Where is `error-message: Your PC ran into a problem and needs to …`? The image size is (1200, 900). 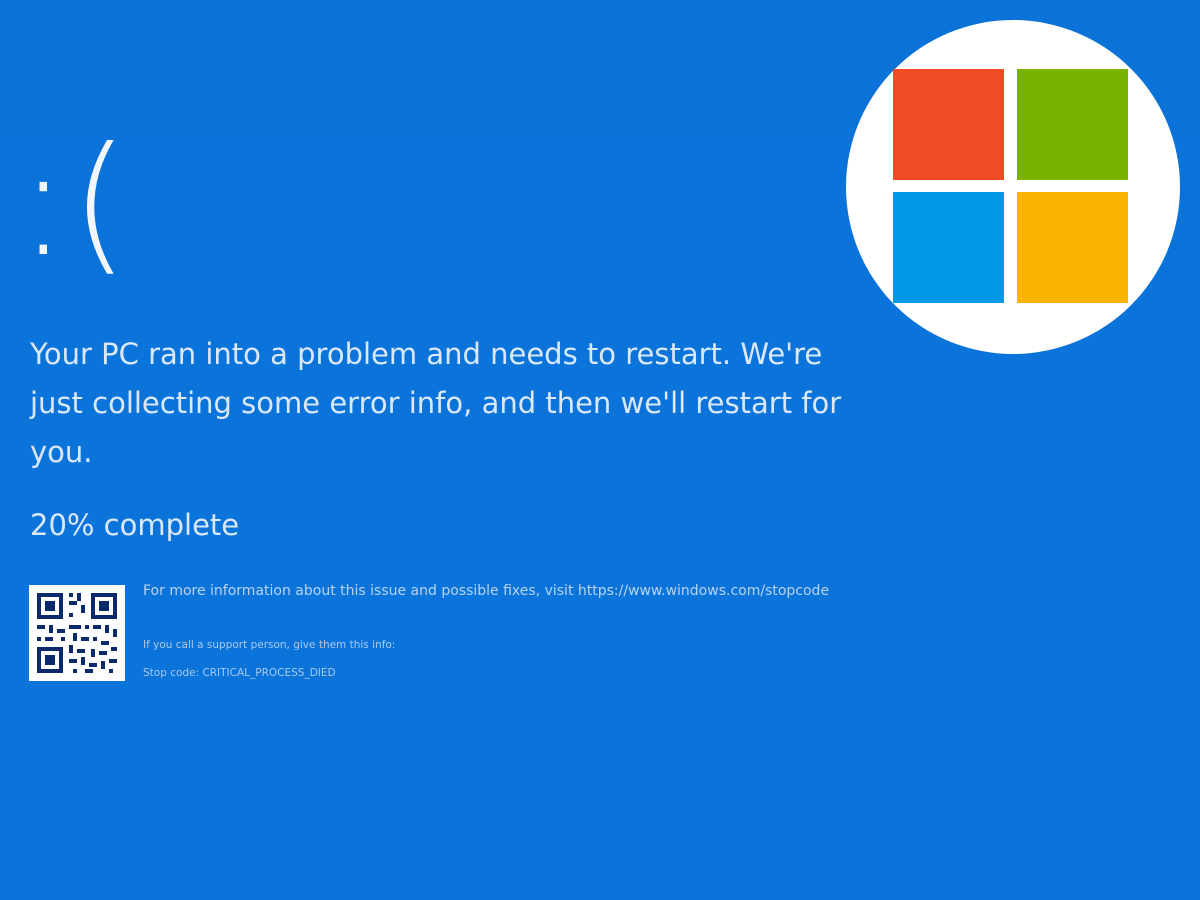 error-message: Your PC ran into a problem and needs to … is located at coordinates (436, 403).